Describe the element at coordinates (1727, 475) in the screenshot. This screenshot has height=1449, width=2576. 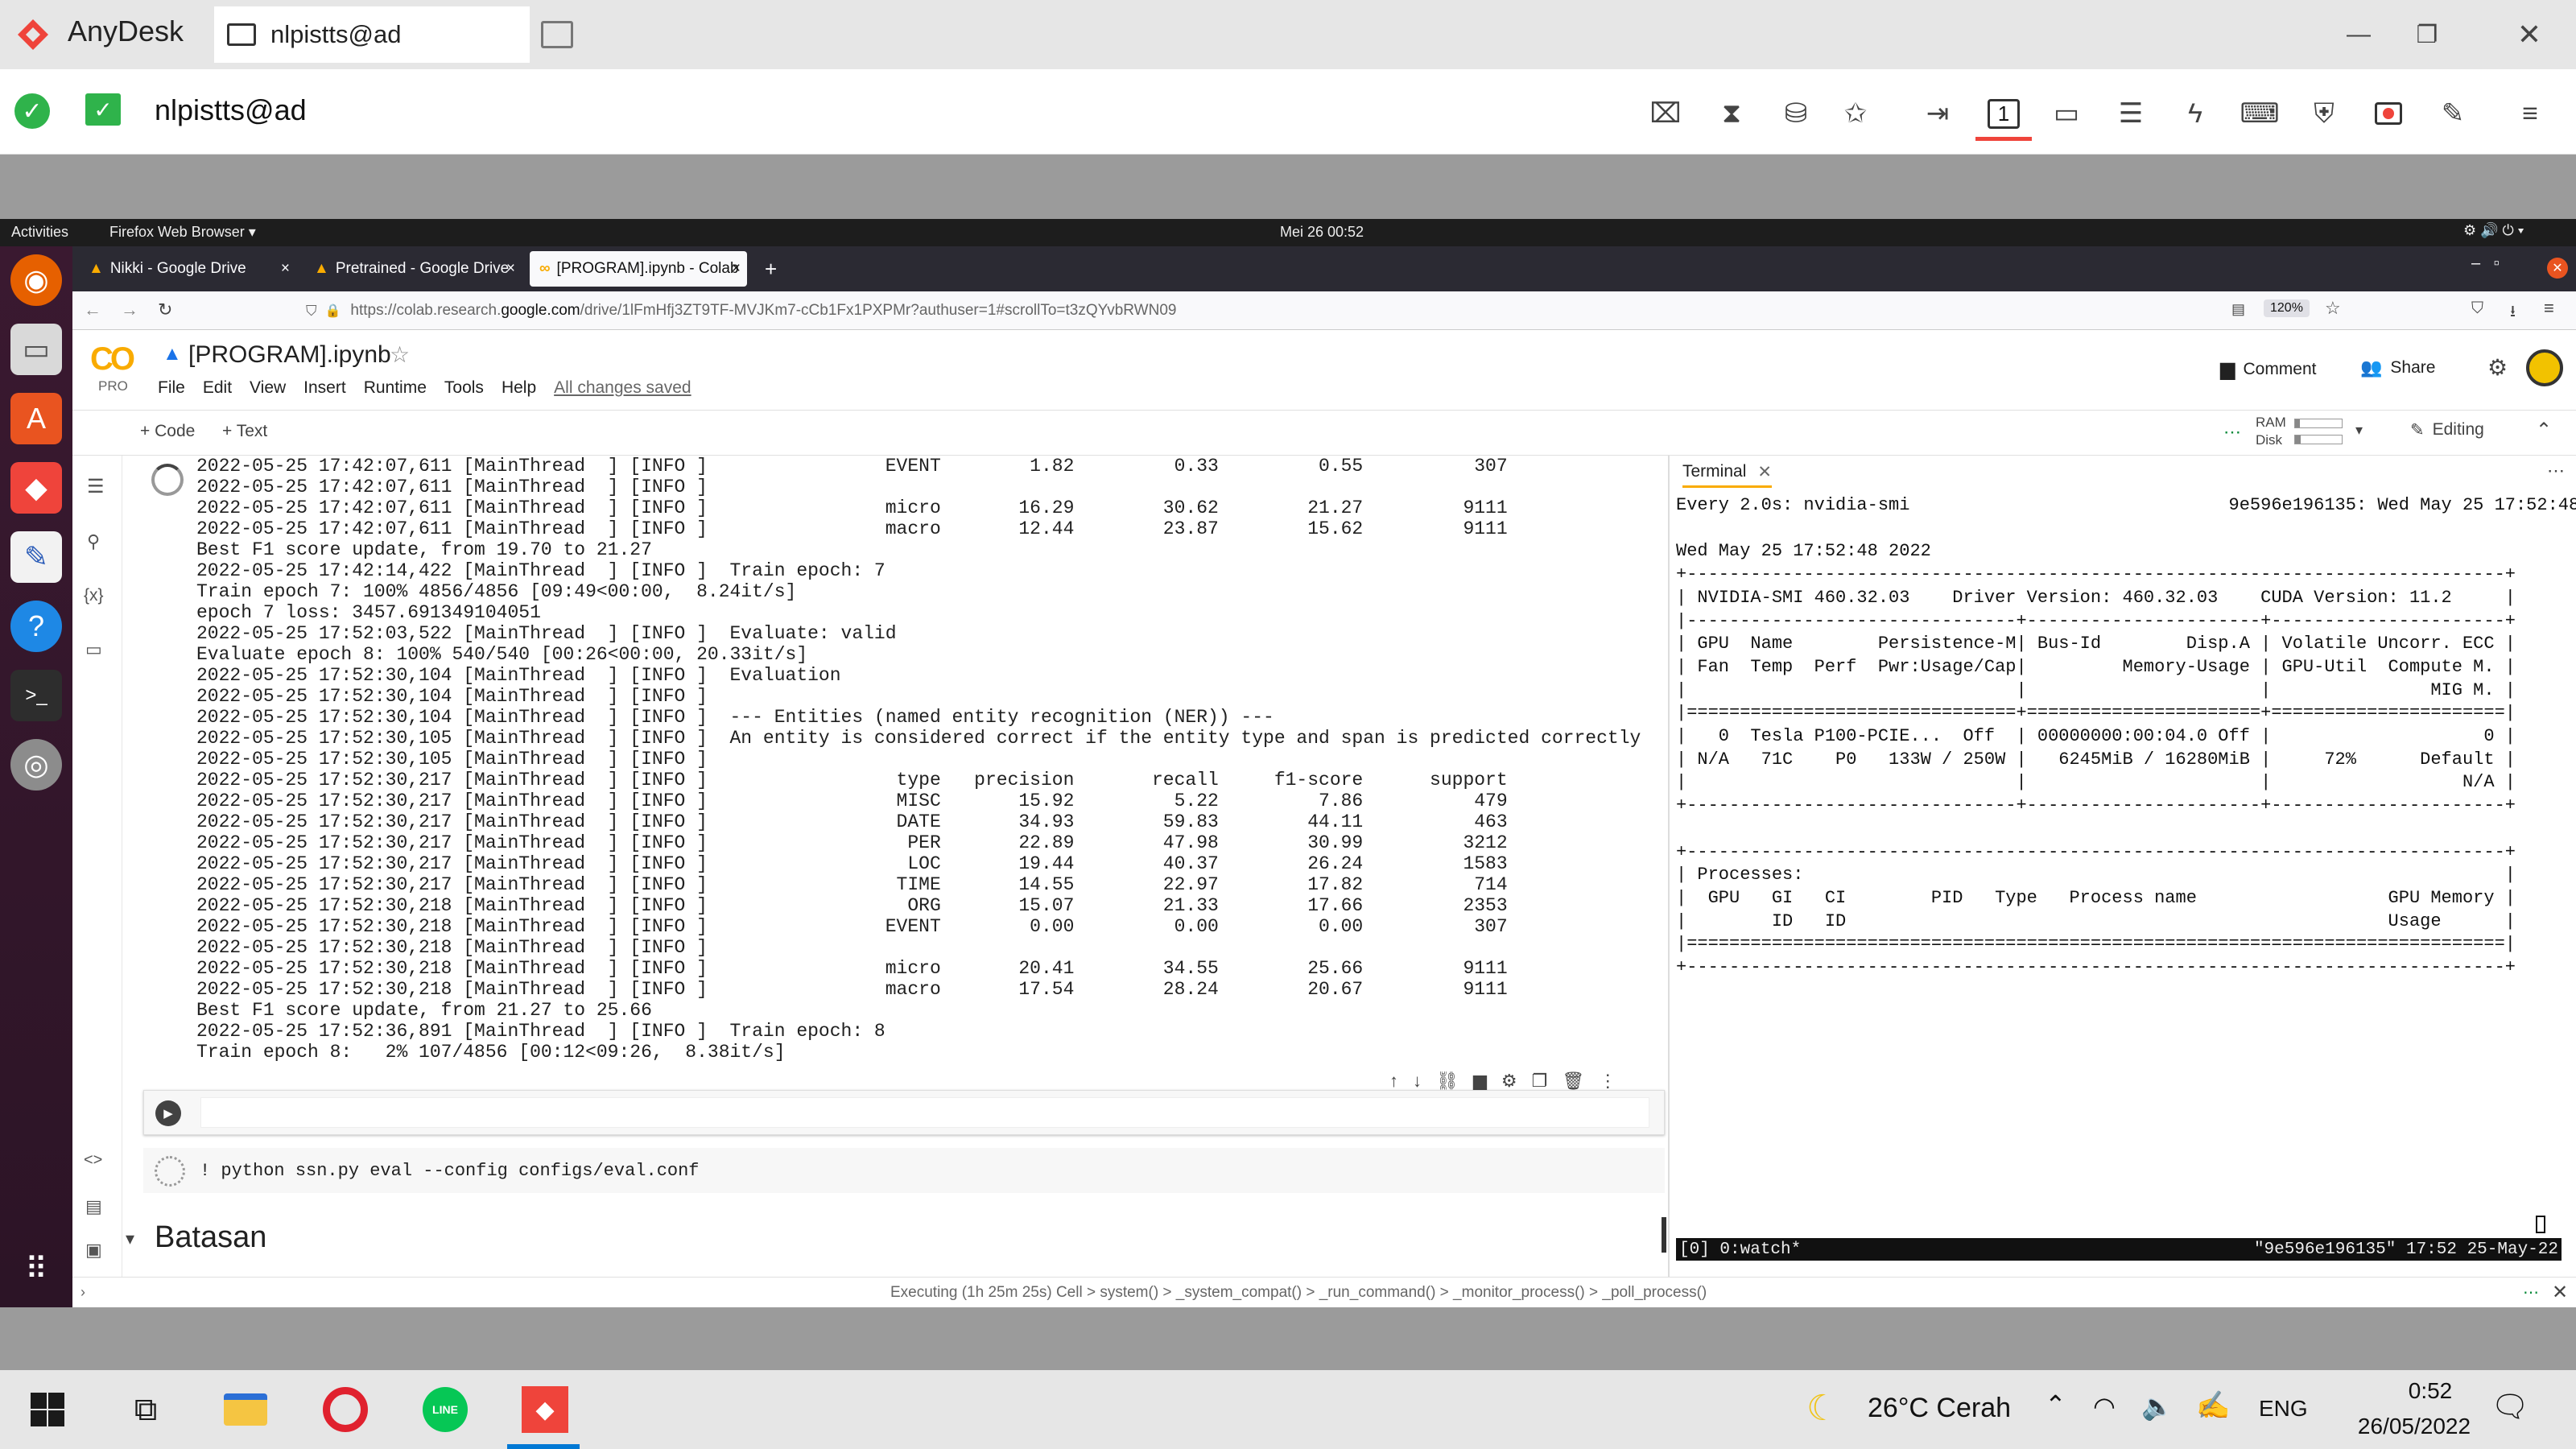
I see `terminal-tab: Terminal ✕` at that location.